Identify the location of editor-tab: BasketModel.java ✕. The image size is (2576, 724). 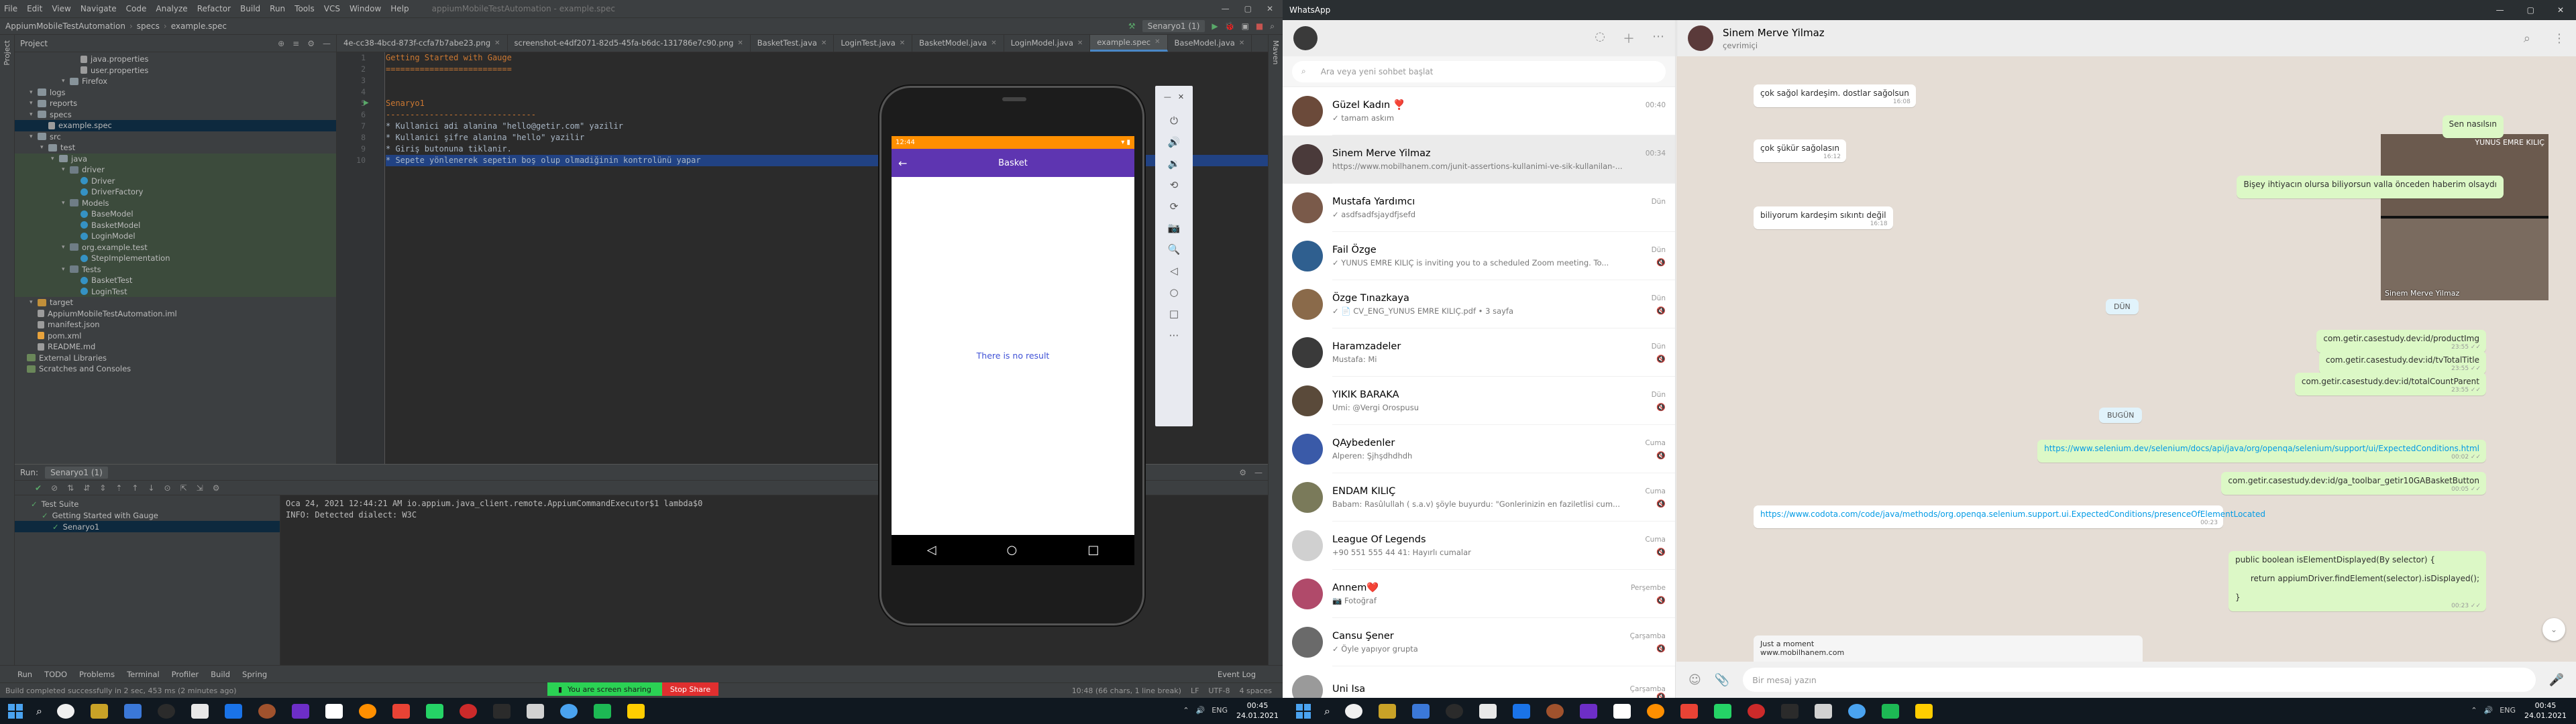
(958, 43).